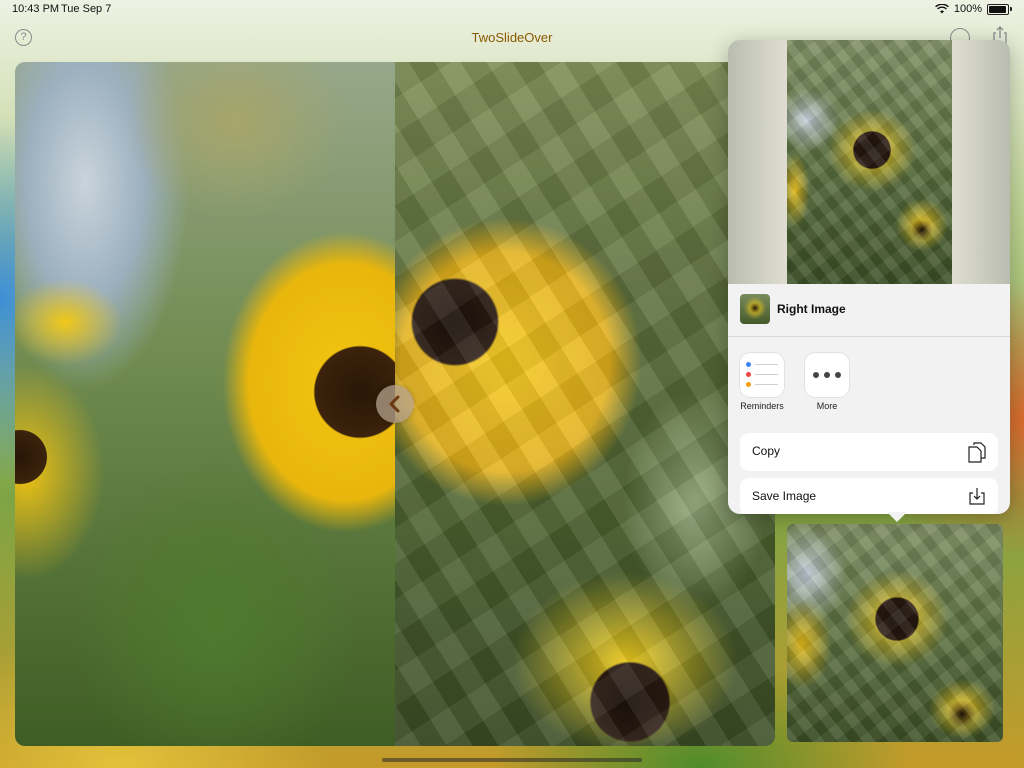  I want to click on right-image-thumbnail, so click(895, 633).